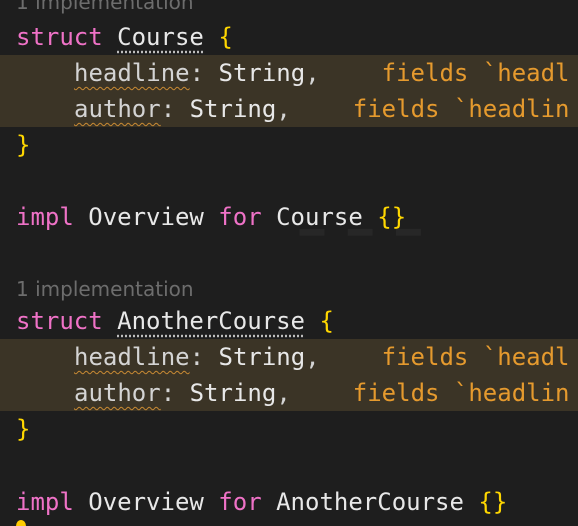 The width and height of the screenshot is (578, 526). Describe the element at coordinates (319, 217) in the screenshot. I see `impl-type-name: Course` at that location.